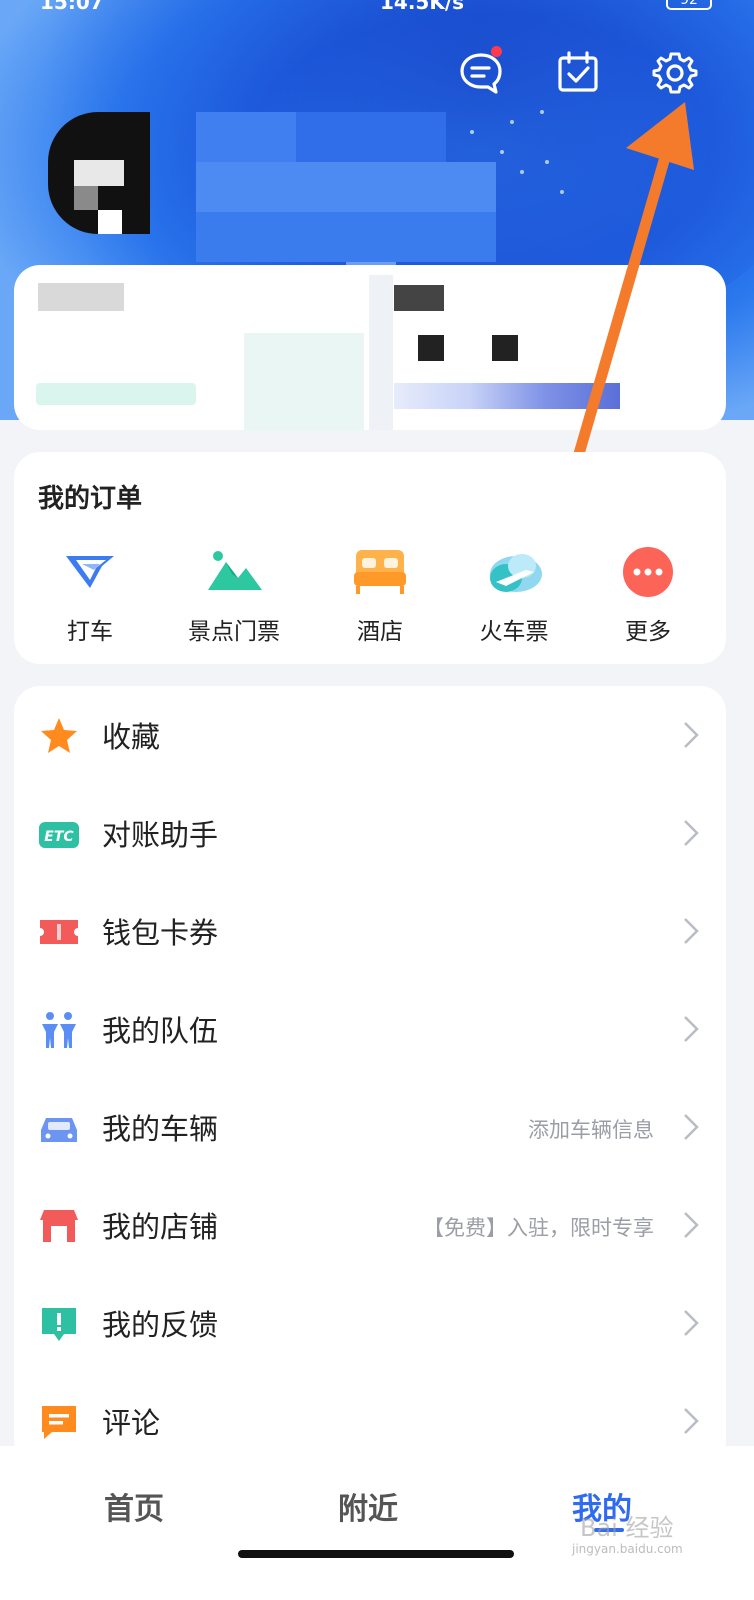  I want to click on avatar, so click(99, 173).